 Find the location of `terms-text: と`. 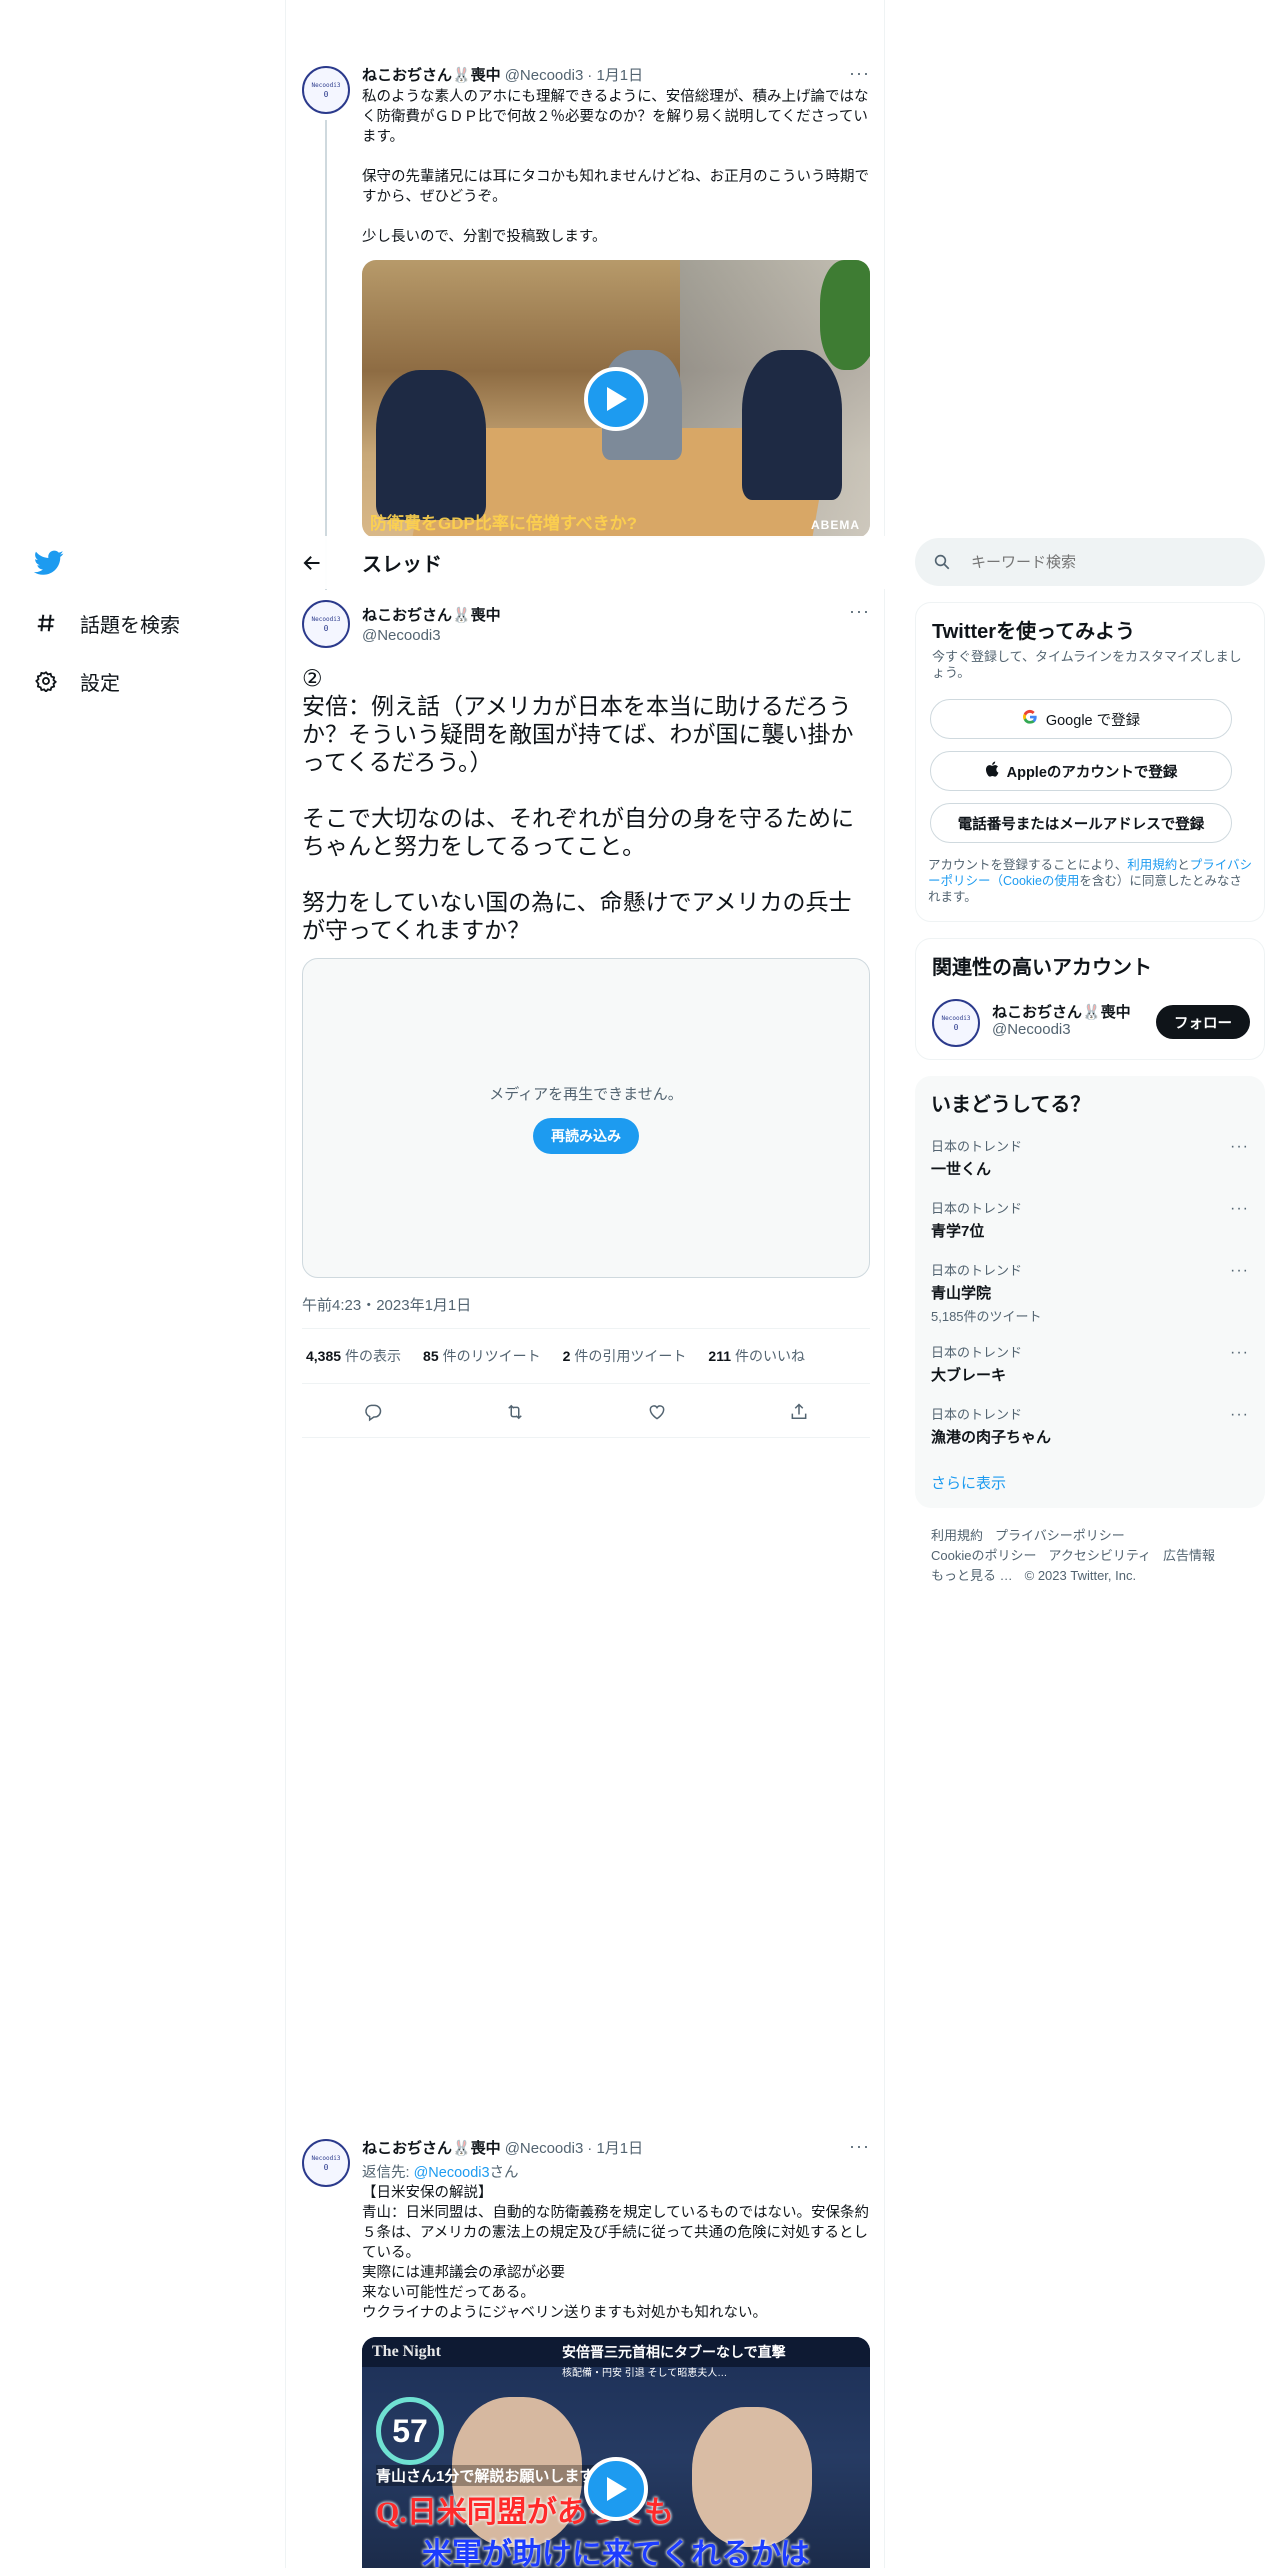

terms-text: と is located at coordinates (1183, 865).